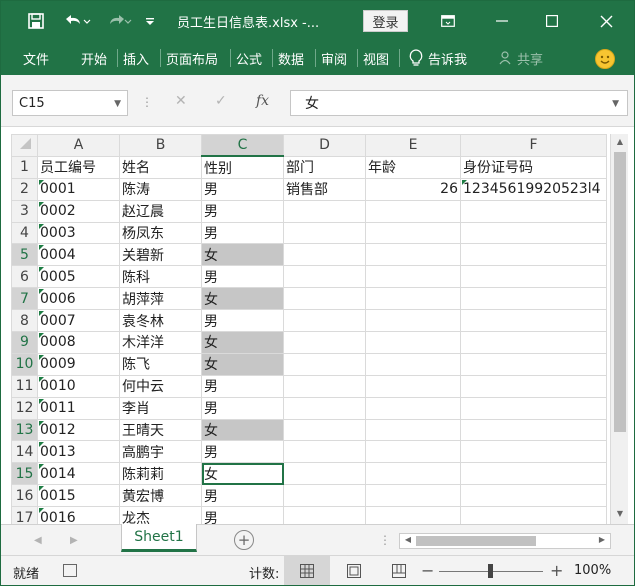  What do you see at coordinates (78, 342) in the screenshot?
I see `cell-a: 0008` at bounding box center [78, 342].